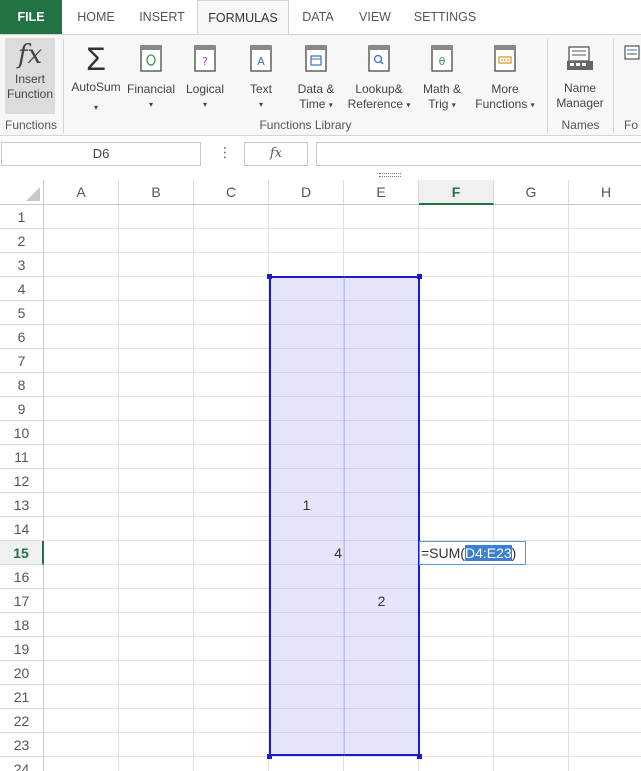 The image size is (641, 771). I want to click on row-header: 12, so click(22, 481).